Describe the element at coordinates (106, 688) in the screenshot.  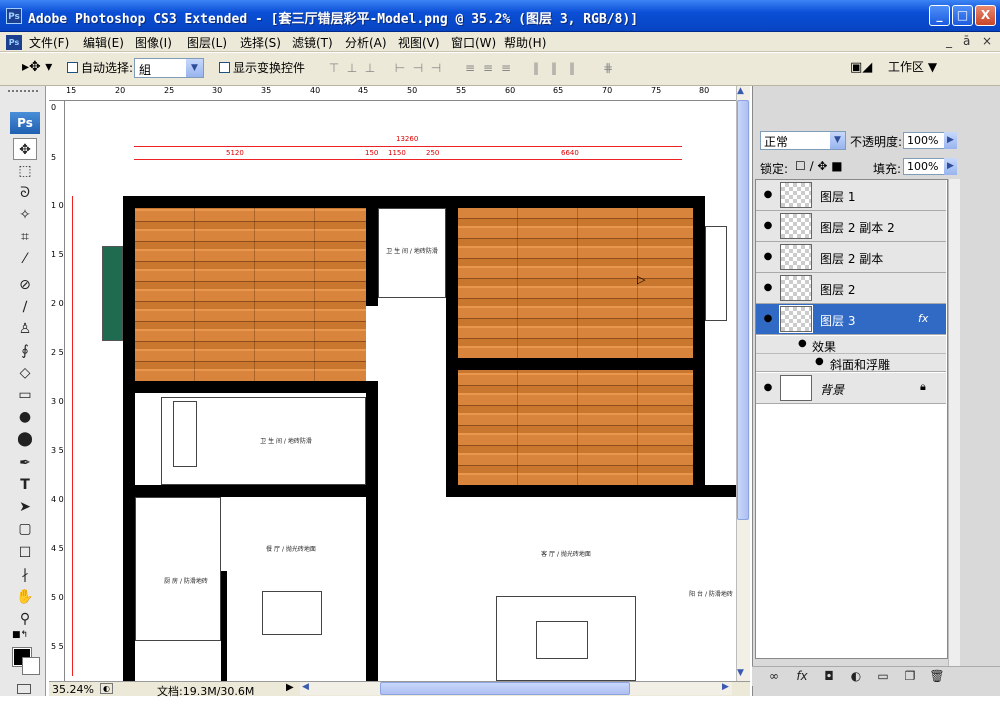
I see `status-icon: ◐` at that location.